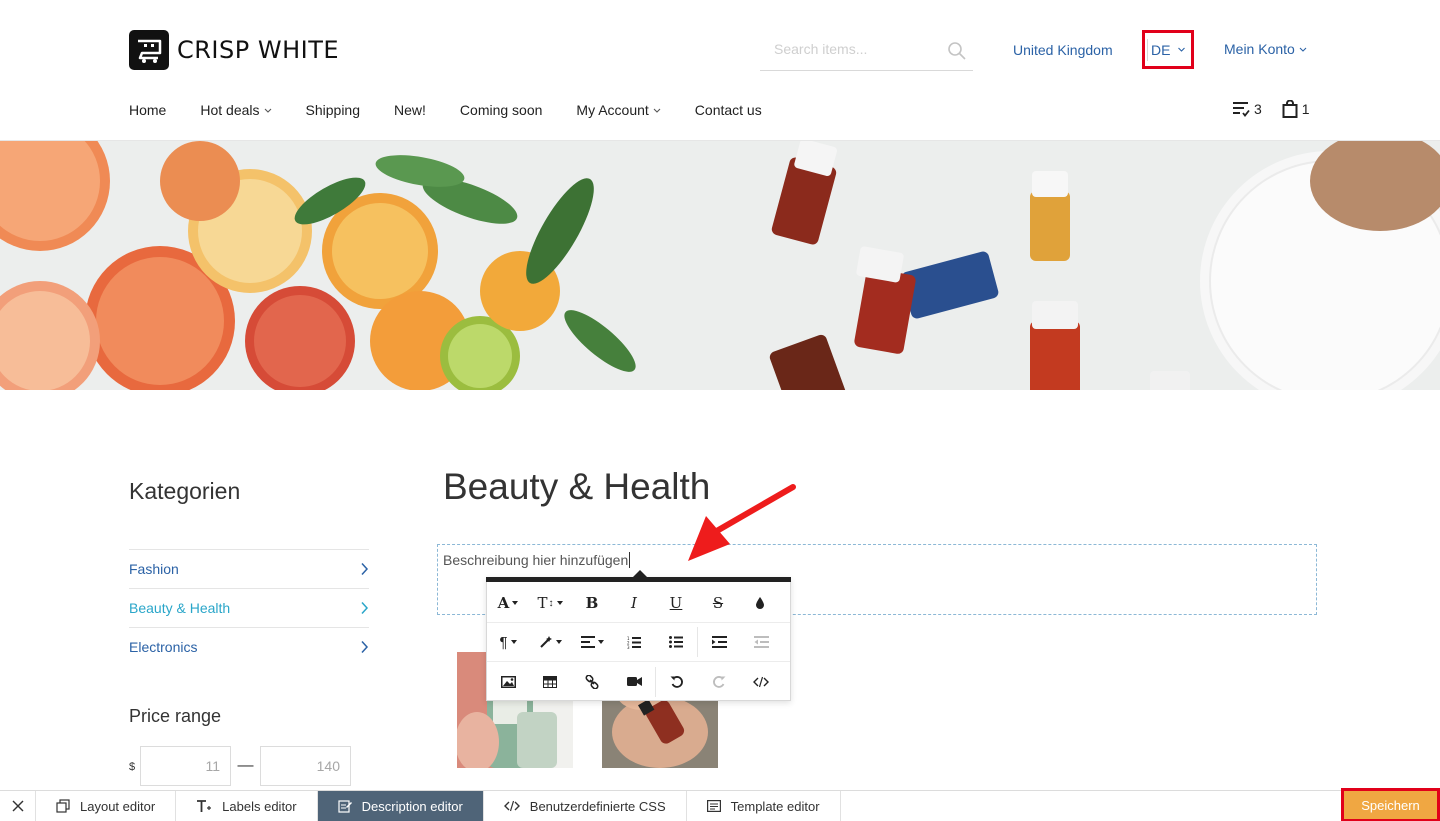 This screenshot has height=821, width=1440. What do you see at coordinates (180, 608) in the screenshot?
I see `category-label: Beauty & Health` at bounding box center [180, 608].